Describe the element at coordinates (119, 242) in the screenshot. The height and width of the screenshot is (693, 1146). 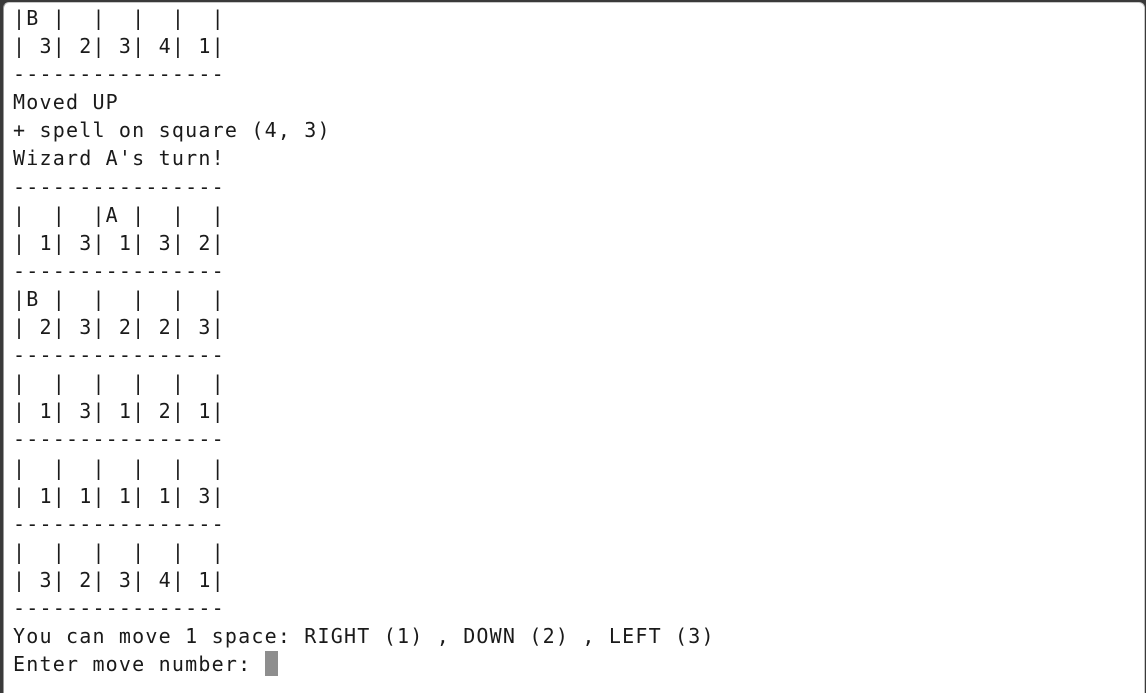
I see `terminal-line: | 1| 3| 1| 3| 2|` at that location.